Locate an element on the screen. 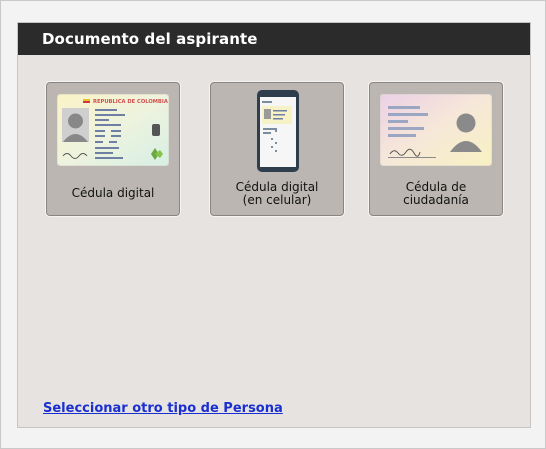 Image resolution: width=546 pixels, height=449 pixels. citizenship-id-card-icon is located at coordinates (436, 130).